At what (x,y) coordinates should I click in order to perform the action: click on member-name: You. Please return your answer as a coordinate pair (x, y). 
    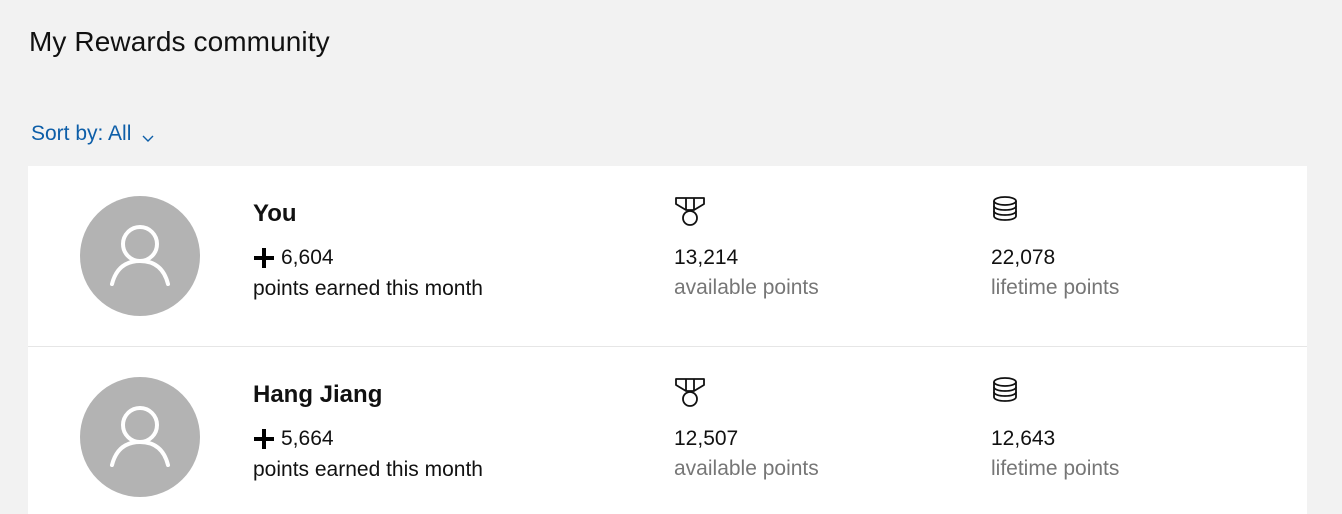
    Looking at the image, I should click on (275, 213).